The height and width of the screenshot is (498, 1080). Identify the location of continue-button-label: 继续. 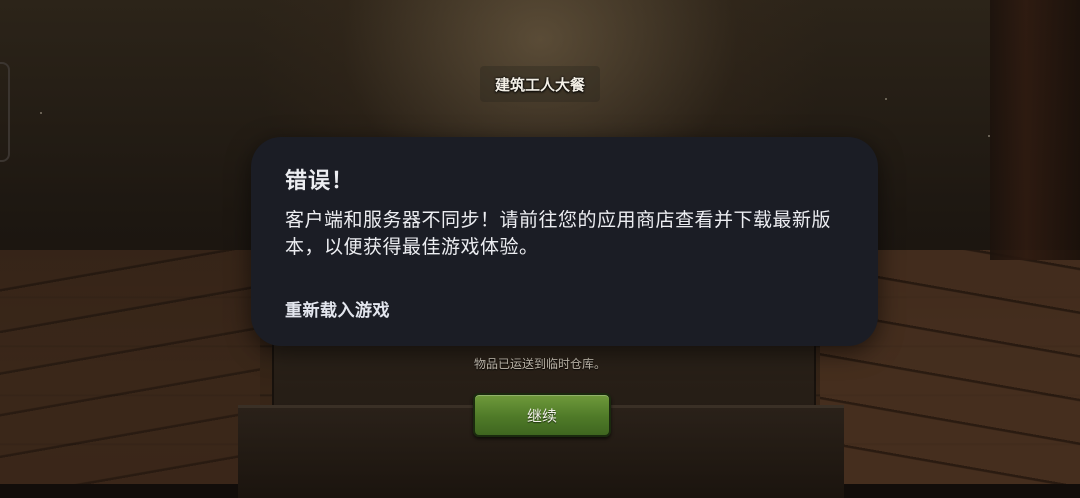
(541, 415).